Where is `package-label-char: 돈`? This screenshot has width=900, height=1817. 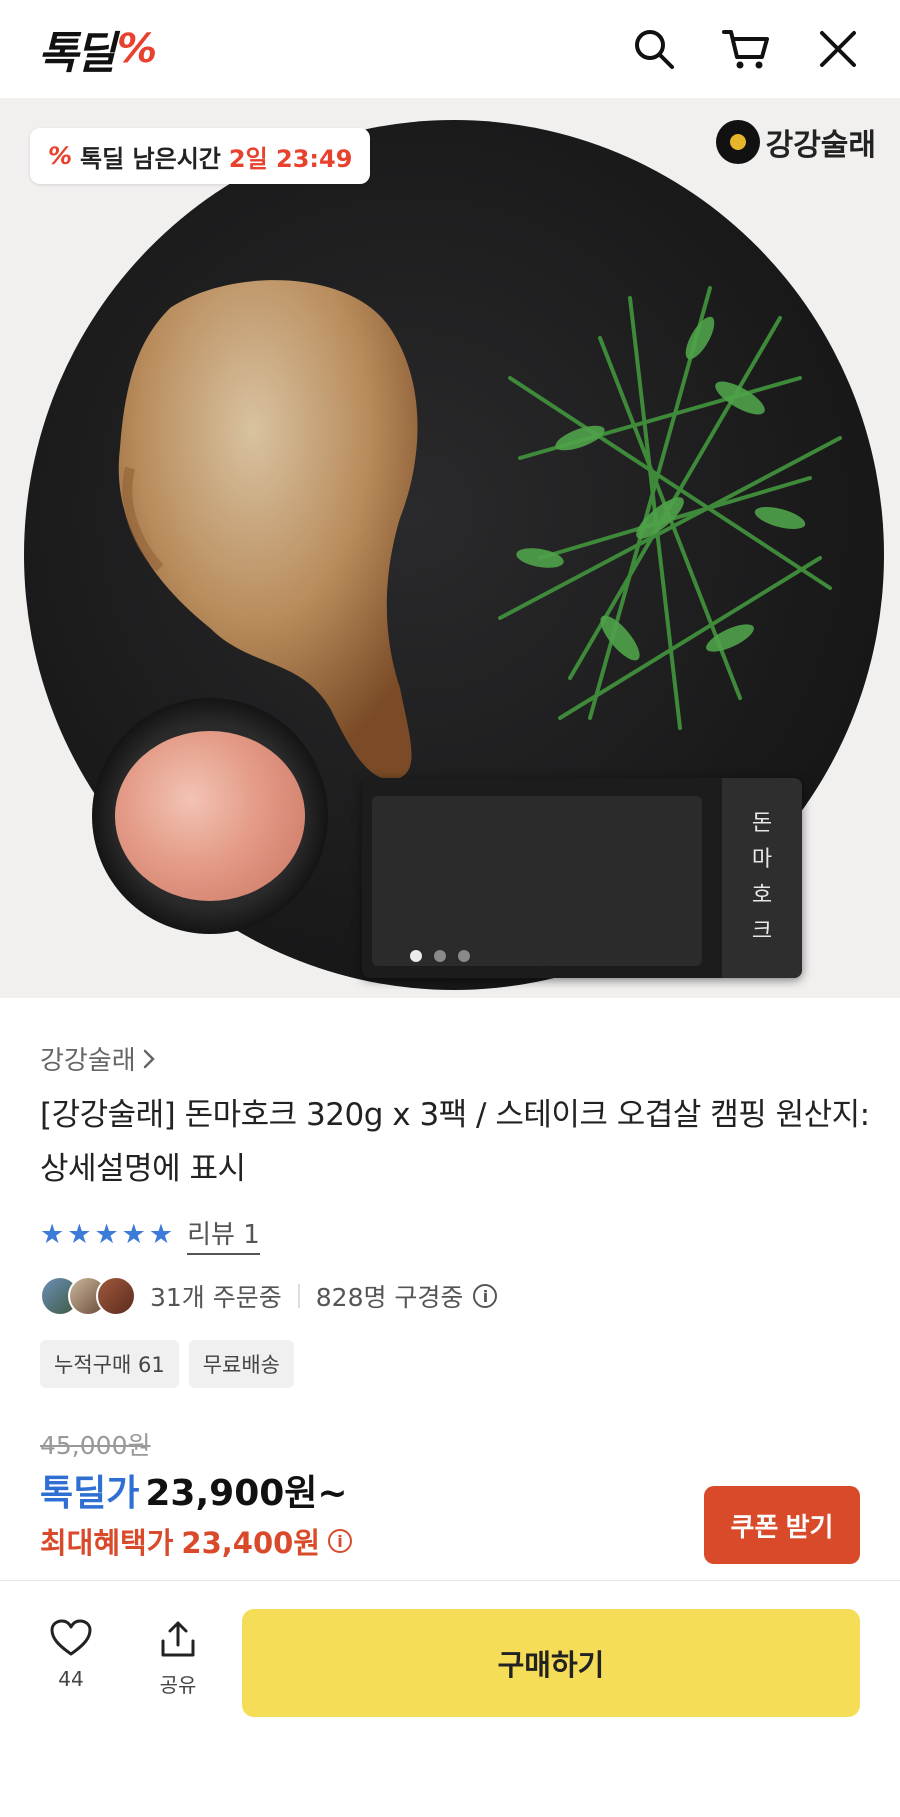
package-label-char: 돈 is located at coordinates (762, 823).